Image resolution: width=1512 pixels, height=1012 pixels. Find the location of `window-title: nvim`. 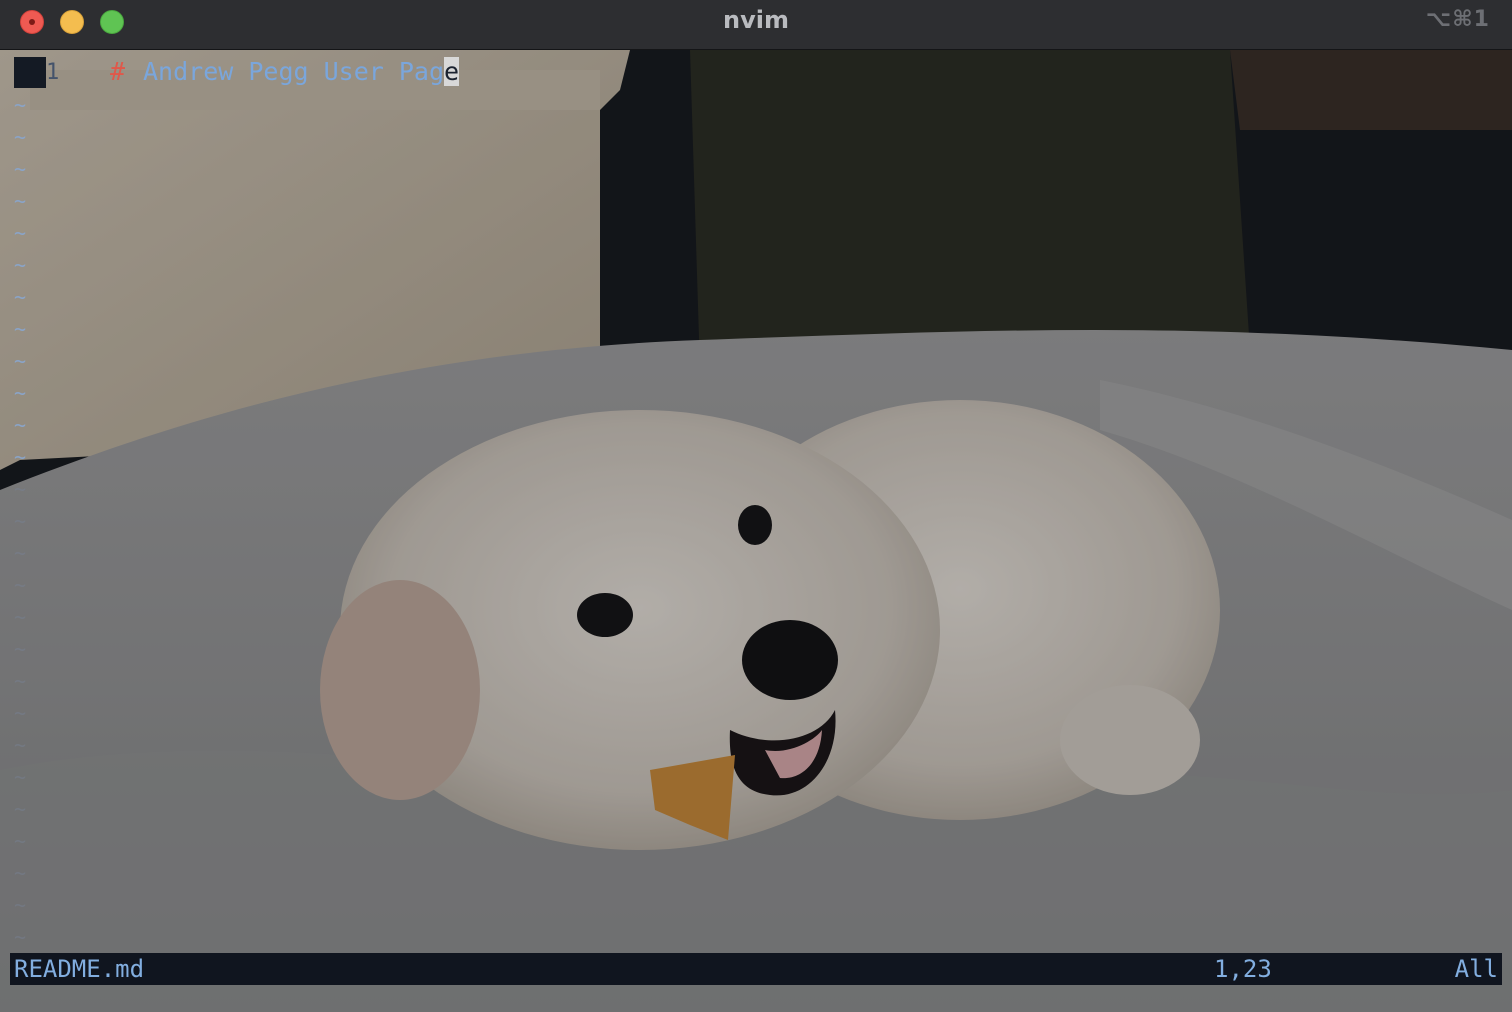

window-title: nvim is located at coordinates (756, 20).